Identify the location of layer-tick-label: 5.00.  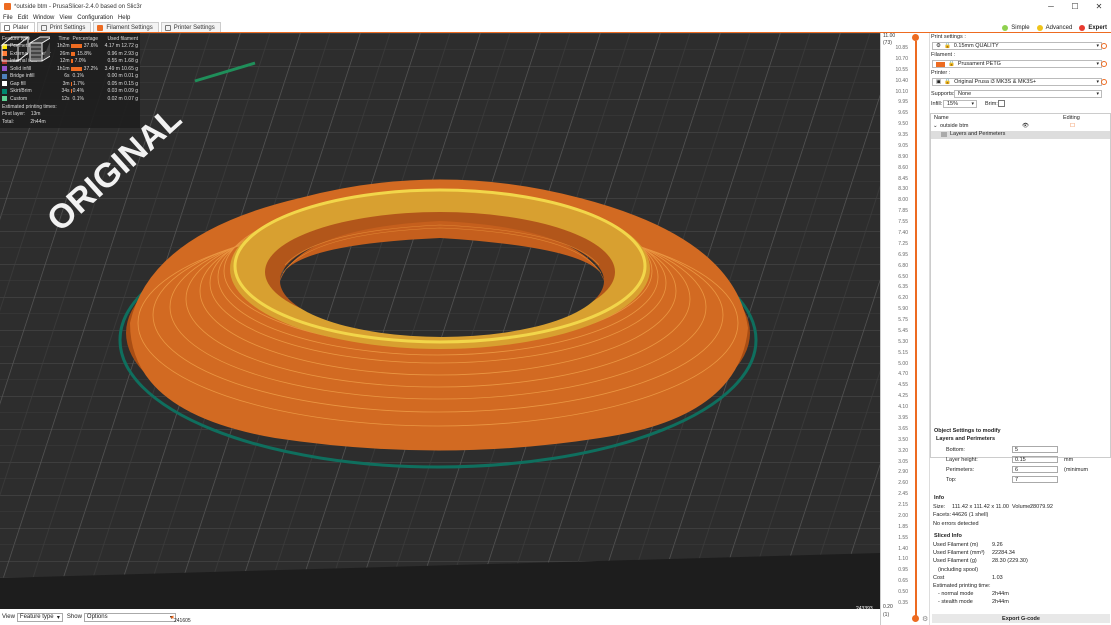
(903, 363).